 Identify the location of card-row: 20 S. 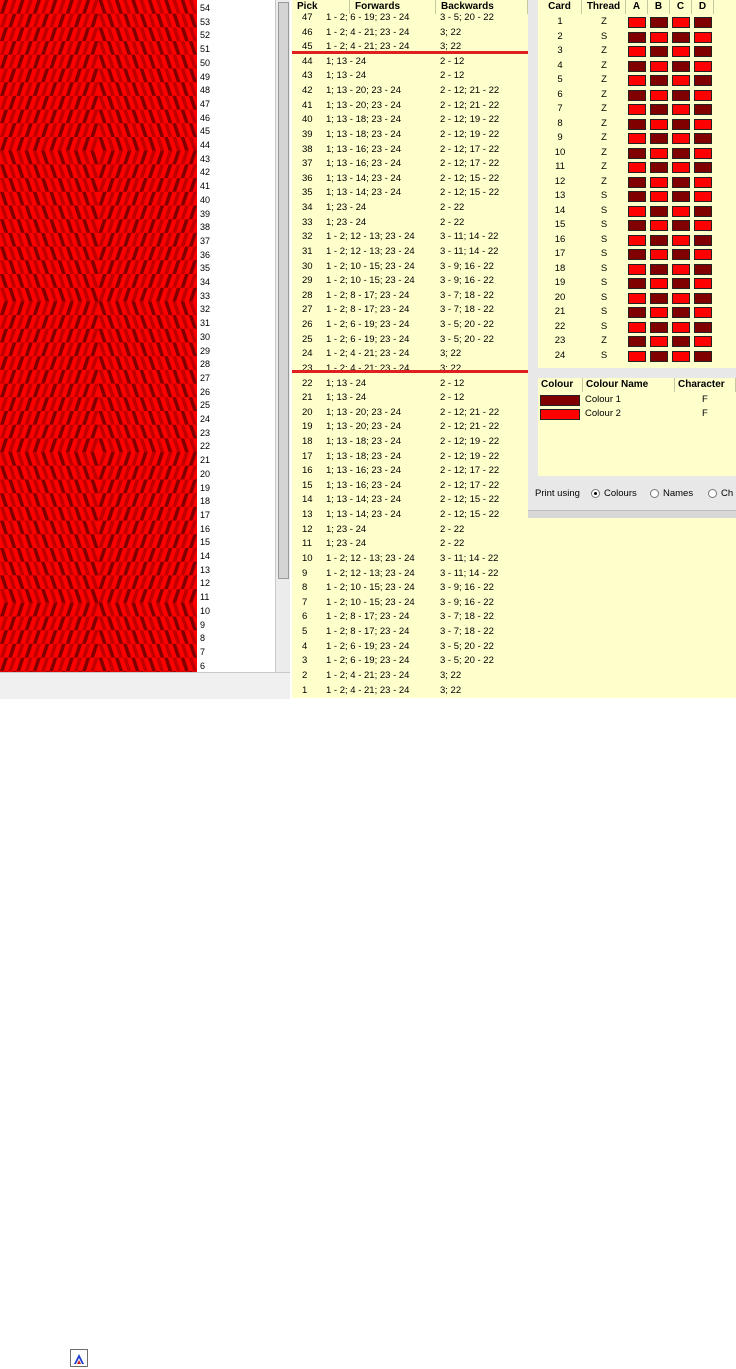
(637, 298).